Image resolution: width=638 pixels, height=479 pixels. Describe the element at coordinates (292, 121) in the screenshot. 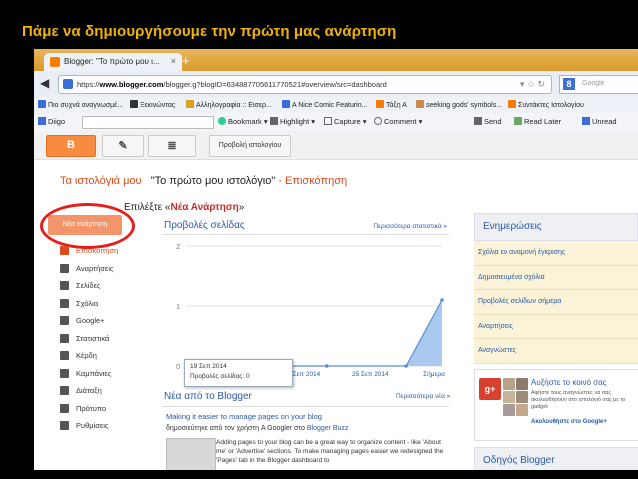

I see `highlight-button: Highlight ▾` at that location.